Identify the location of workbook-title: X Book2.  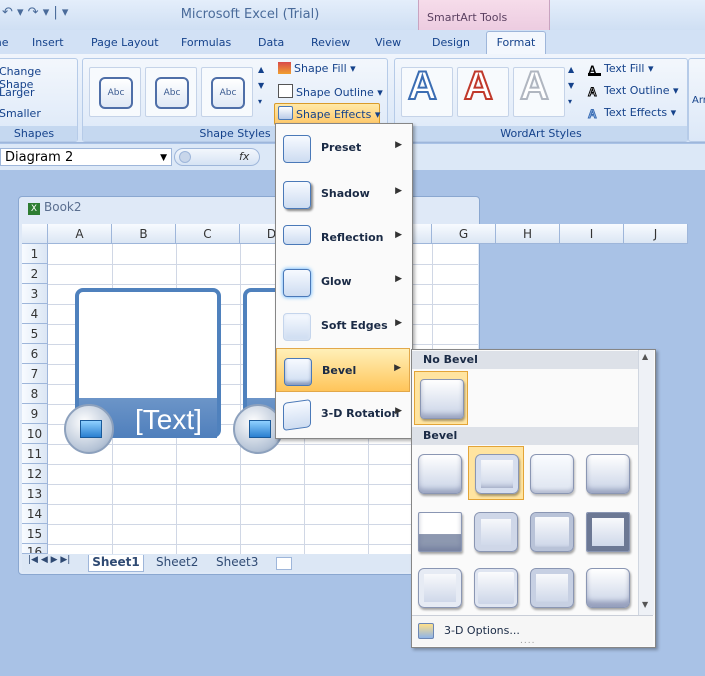
(55, 207).